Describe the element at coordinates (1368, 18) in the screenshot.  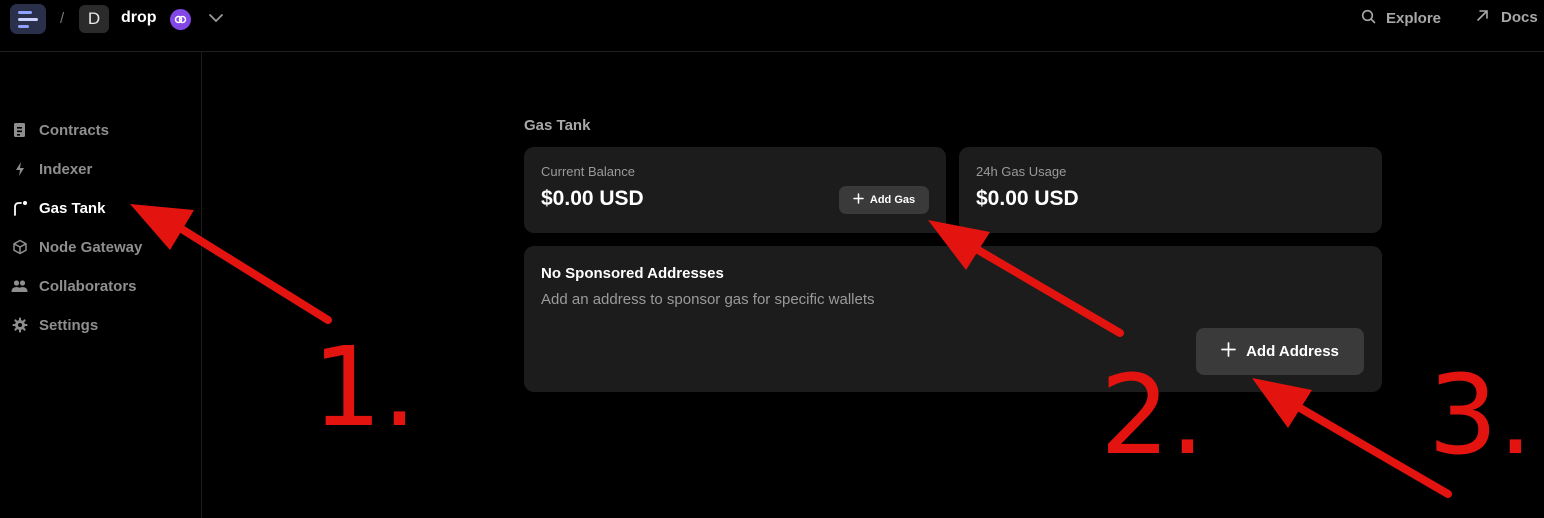
I see `search-icon` at that location.